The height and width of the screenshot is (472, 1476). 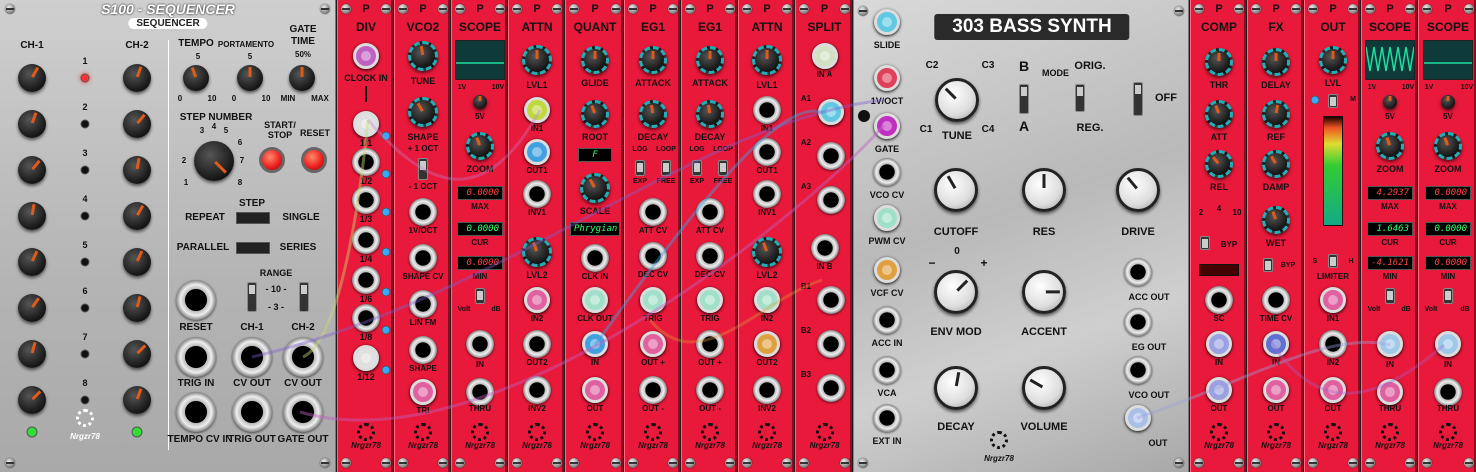 What do you see at coordinates (196, 357) in the screenshot?
I see `trig-in-jack` at bounding box center [196, 357].